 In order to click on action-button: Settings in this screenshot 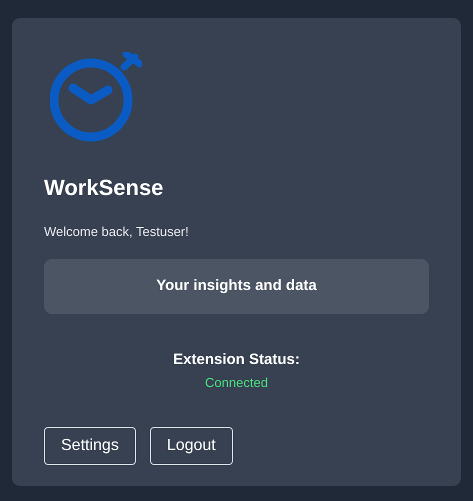, I will do `click(90, 445)`.